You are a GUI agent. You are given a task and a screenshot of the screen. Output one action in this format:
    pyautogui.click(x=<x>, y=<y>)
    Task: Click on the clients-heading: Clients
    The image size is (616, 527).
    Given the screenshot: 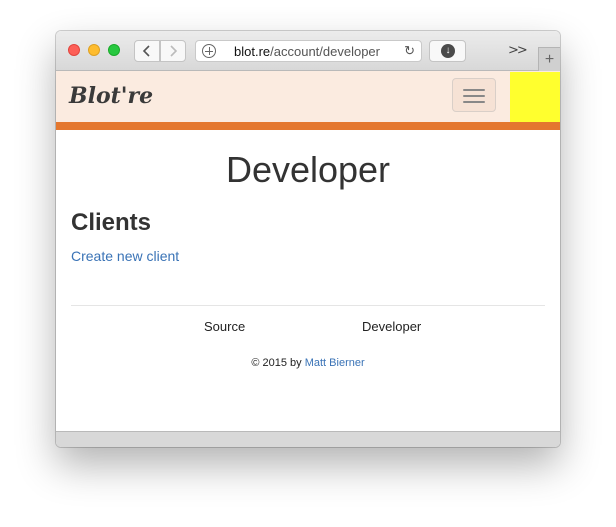 What is the action you would take?
    pyautogui.click(x=111, y=222)
    